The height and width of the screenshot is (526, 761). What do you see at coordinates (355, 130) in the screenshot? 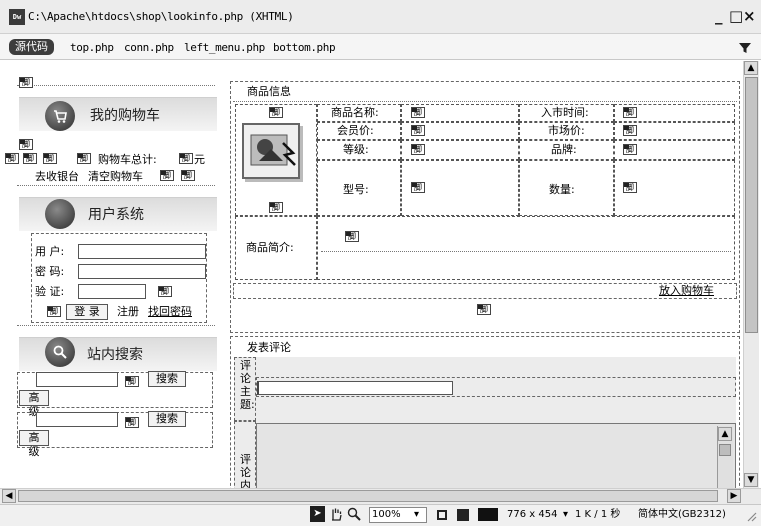
I see `member-price-label: 会员价:` at bounding box center [355, 130].